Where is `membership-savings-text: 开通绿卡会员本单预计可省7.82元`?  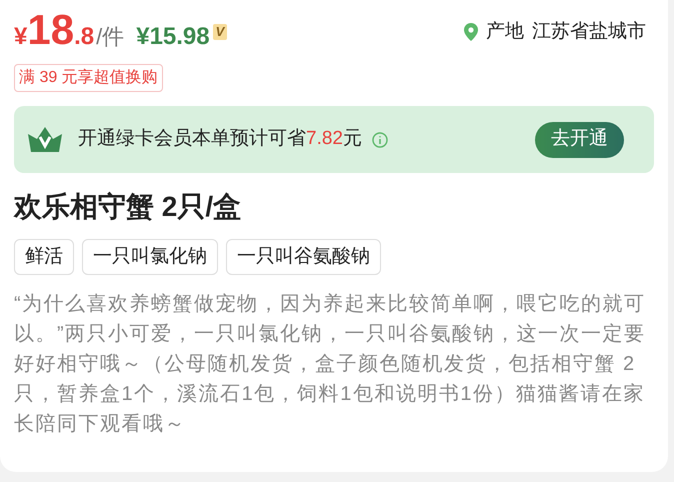
membership-savings-text: 开通绿卡会员本单预计可省7.82元 is located at coordinates (220, 139).